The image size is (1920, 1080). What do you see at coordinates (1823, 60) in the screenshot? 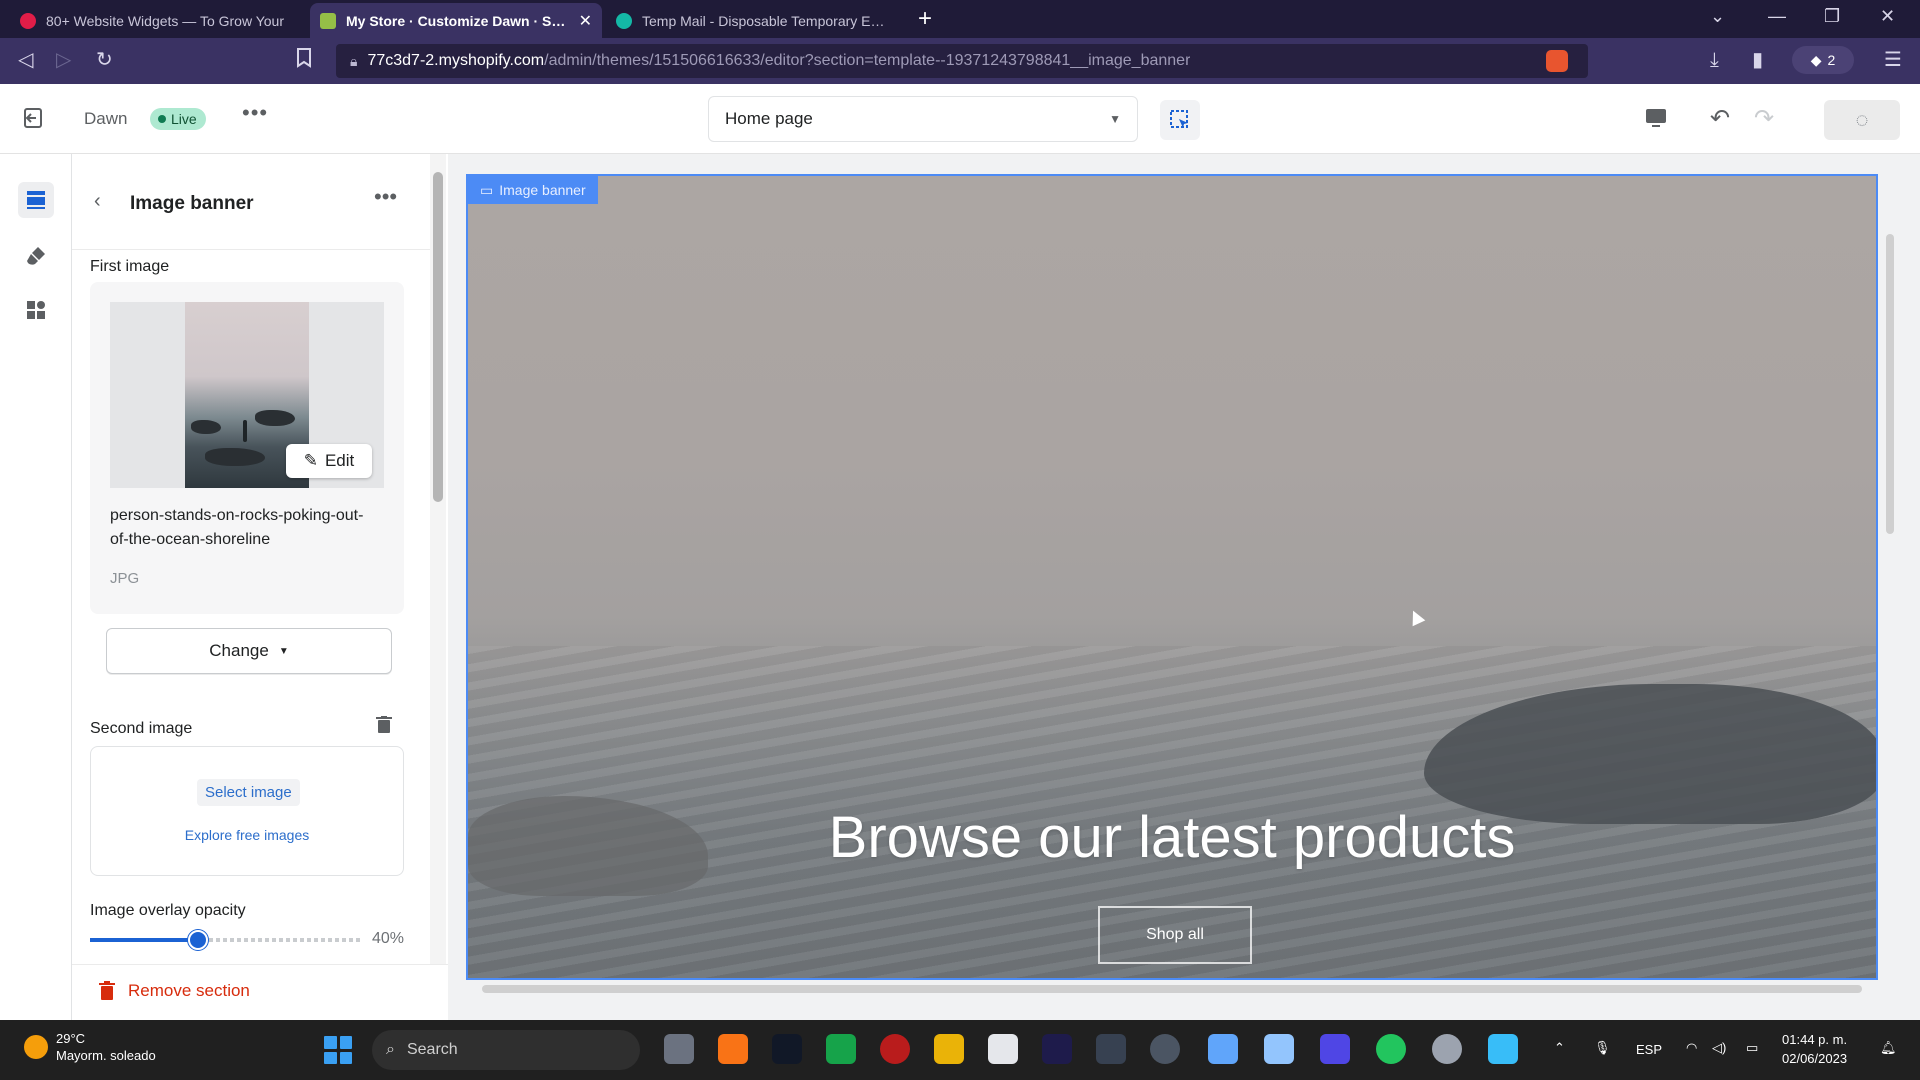
I see `extensions-button: ◆ 2` at bounding box center [1823, 60].